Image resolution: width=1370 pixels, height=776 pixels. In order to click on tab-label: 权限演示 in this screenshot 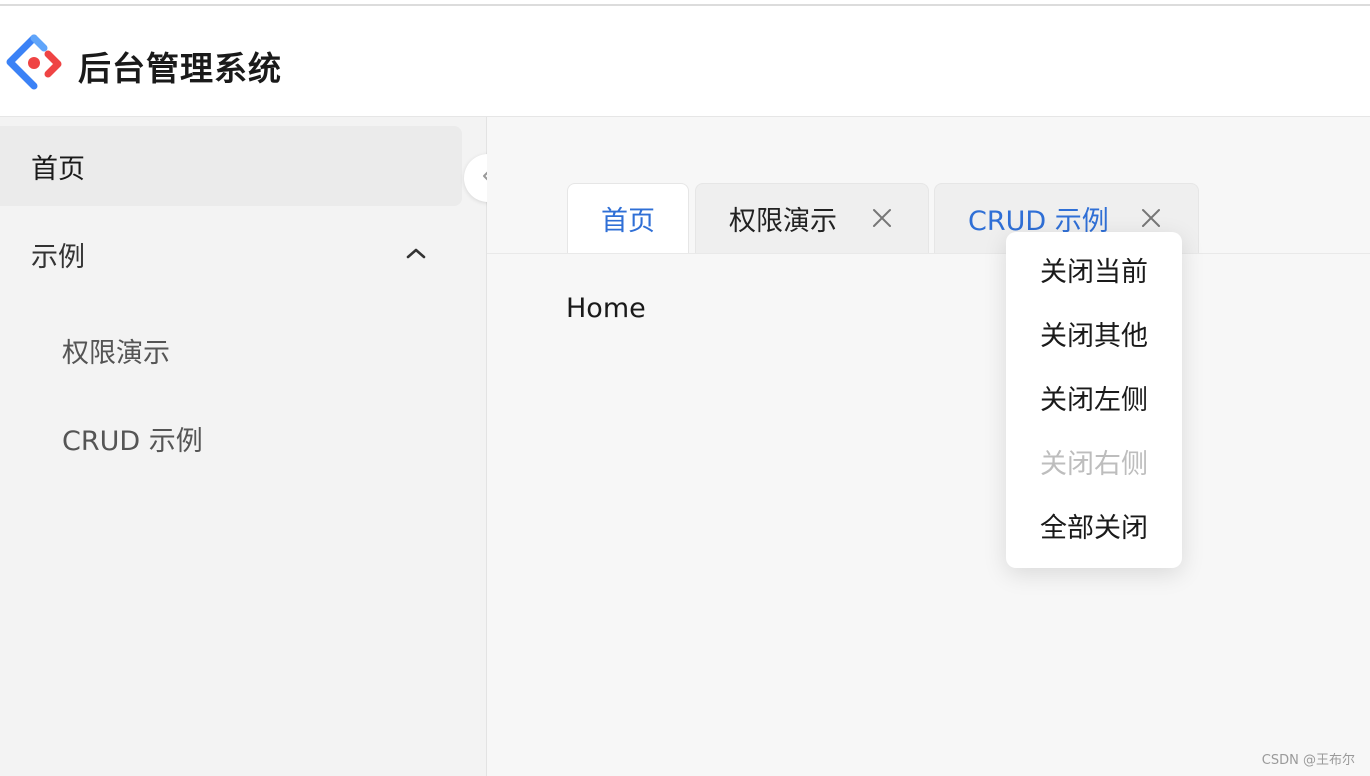, I will do `click(783, 221)`.